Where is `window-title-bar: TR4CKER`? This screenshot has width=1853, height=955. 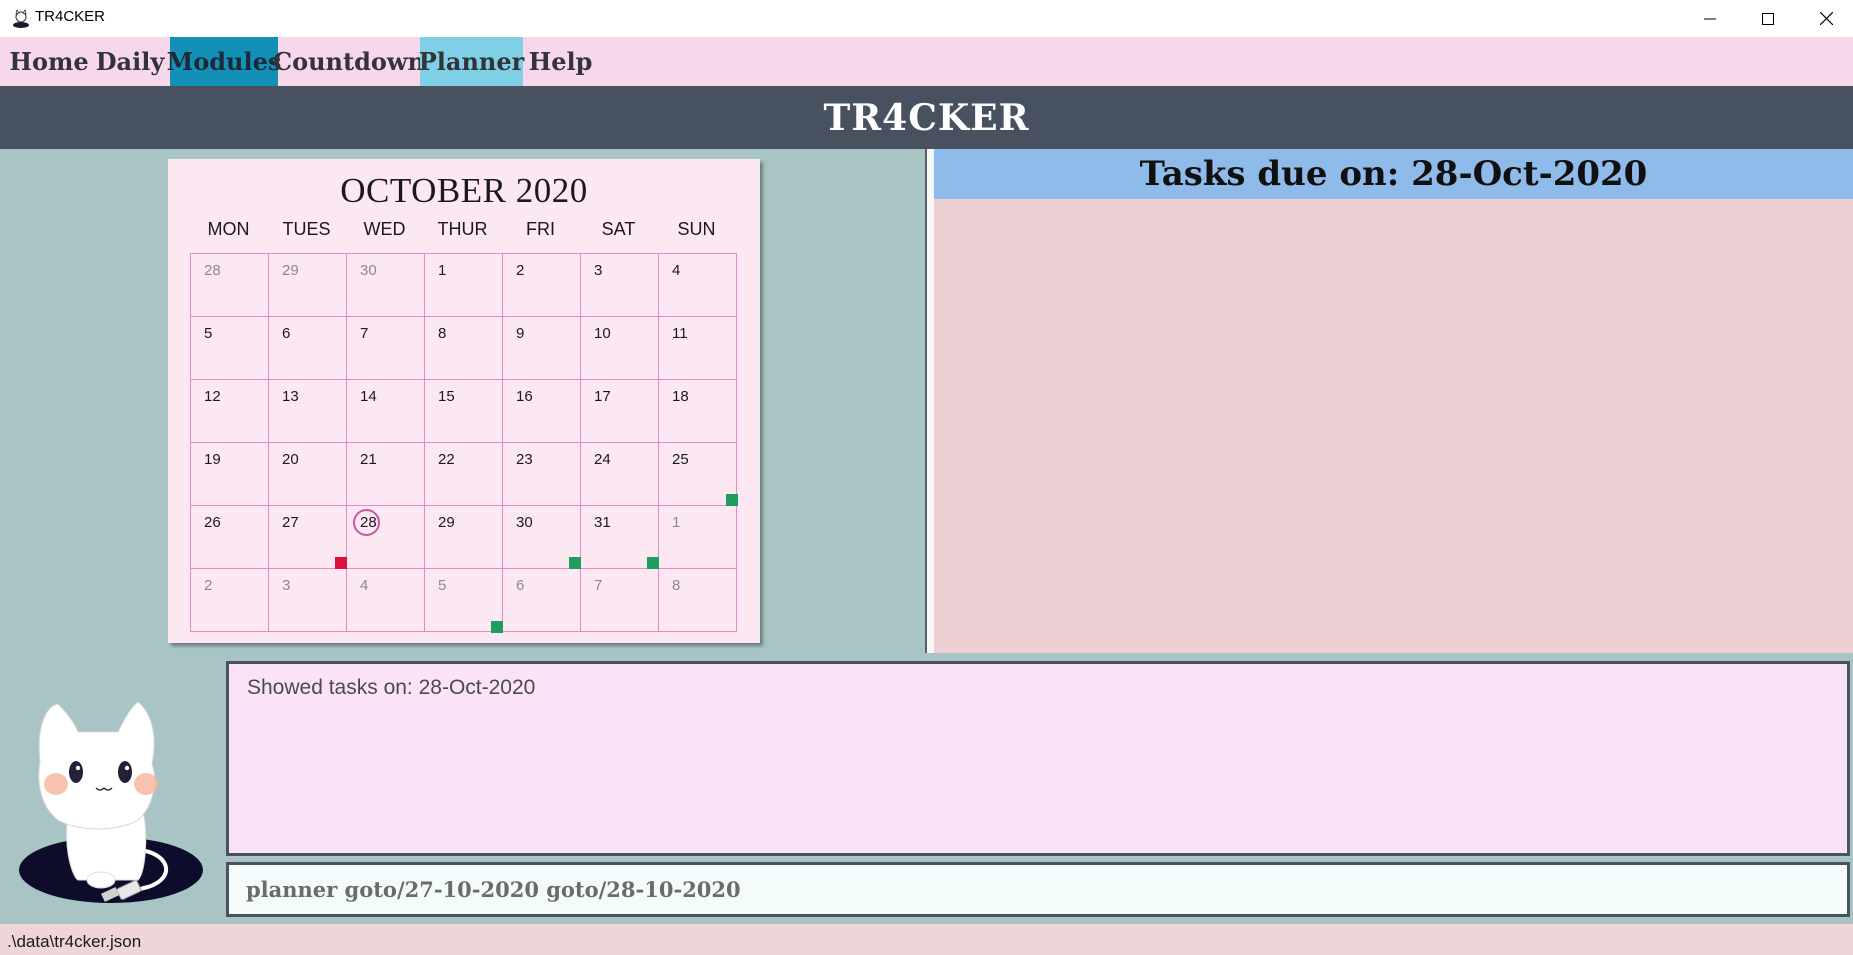 window-title-bar: TR4CKER is located at coordinates (926, 18).